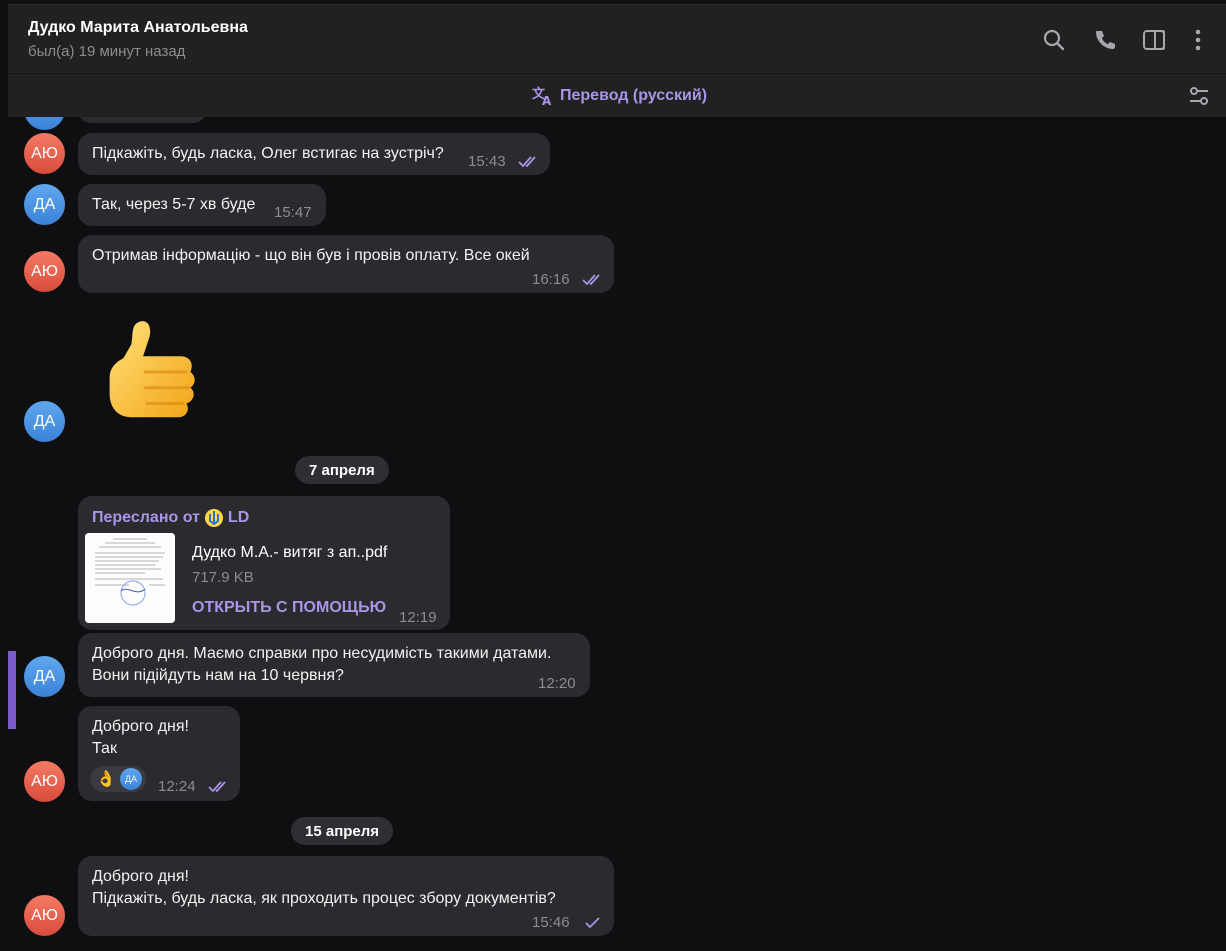 This screenshot has height=951, width=1226. What do you see at coordinates (487, 161) in the screenshot?
I see `message-time: 15:43` at bounding box center [487, 161].